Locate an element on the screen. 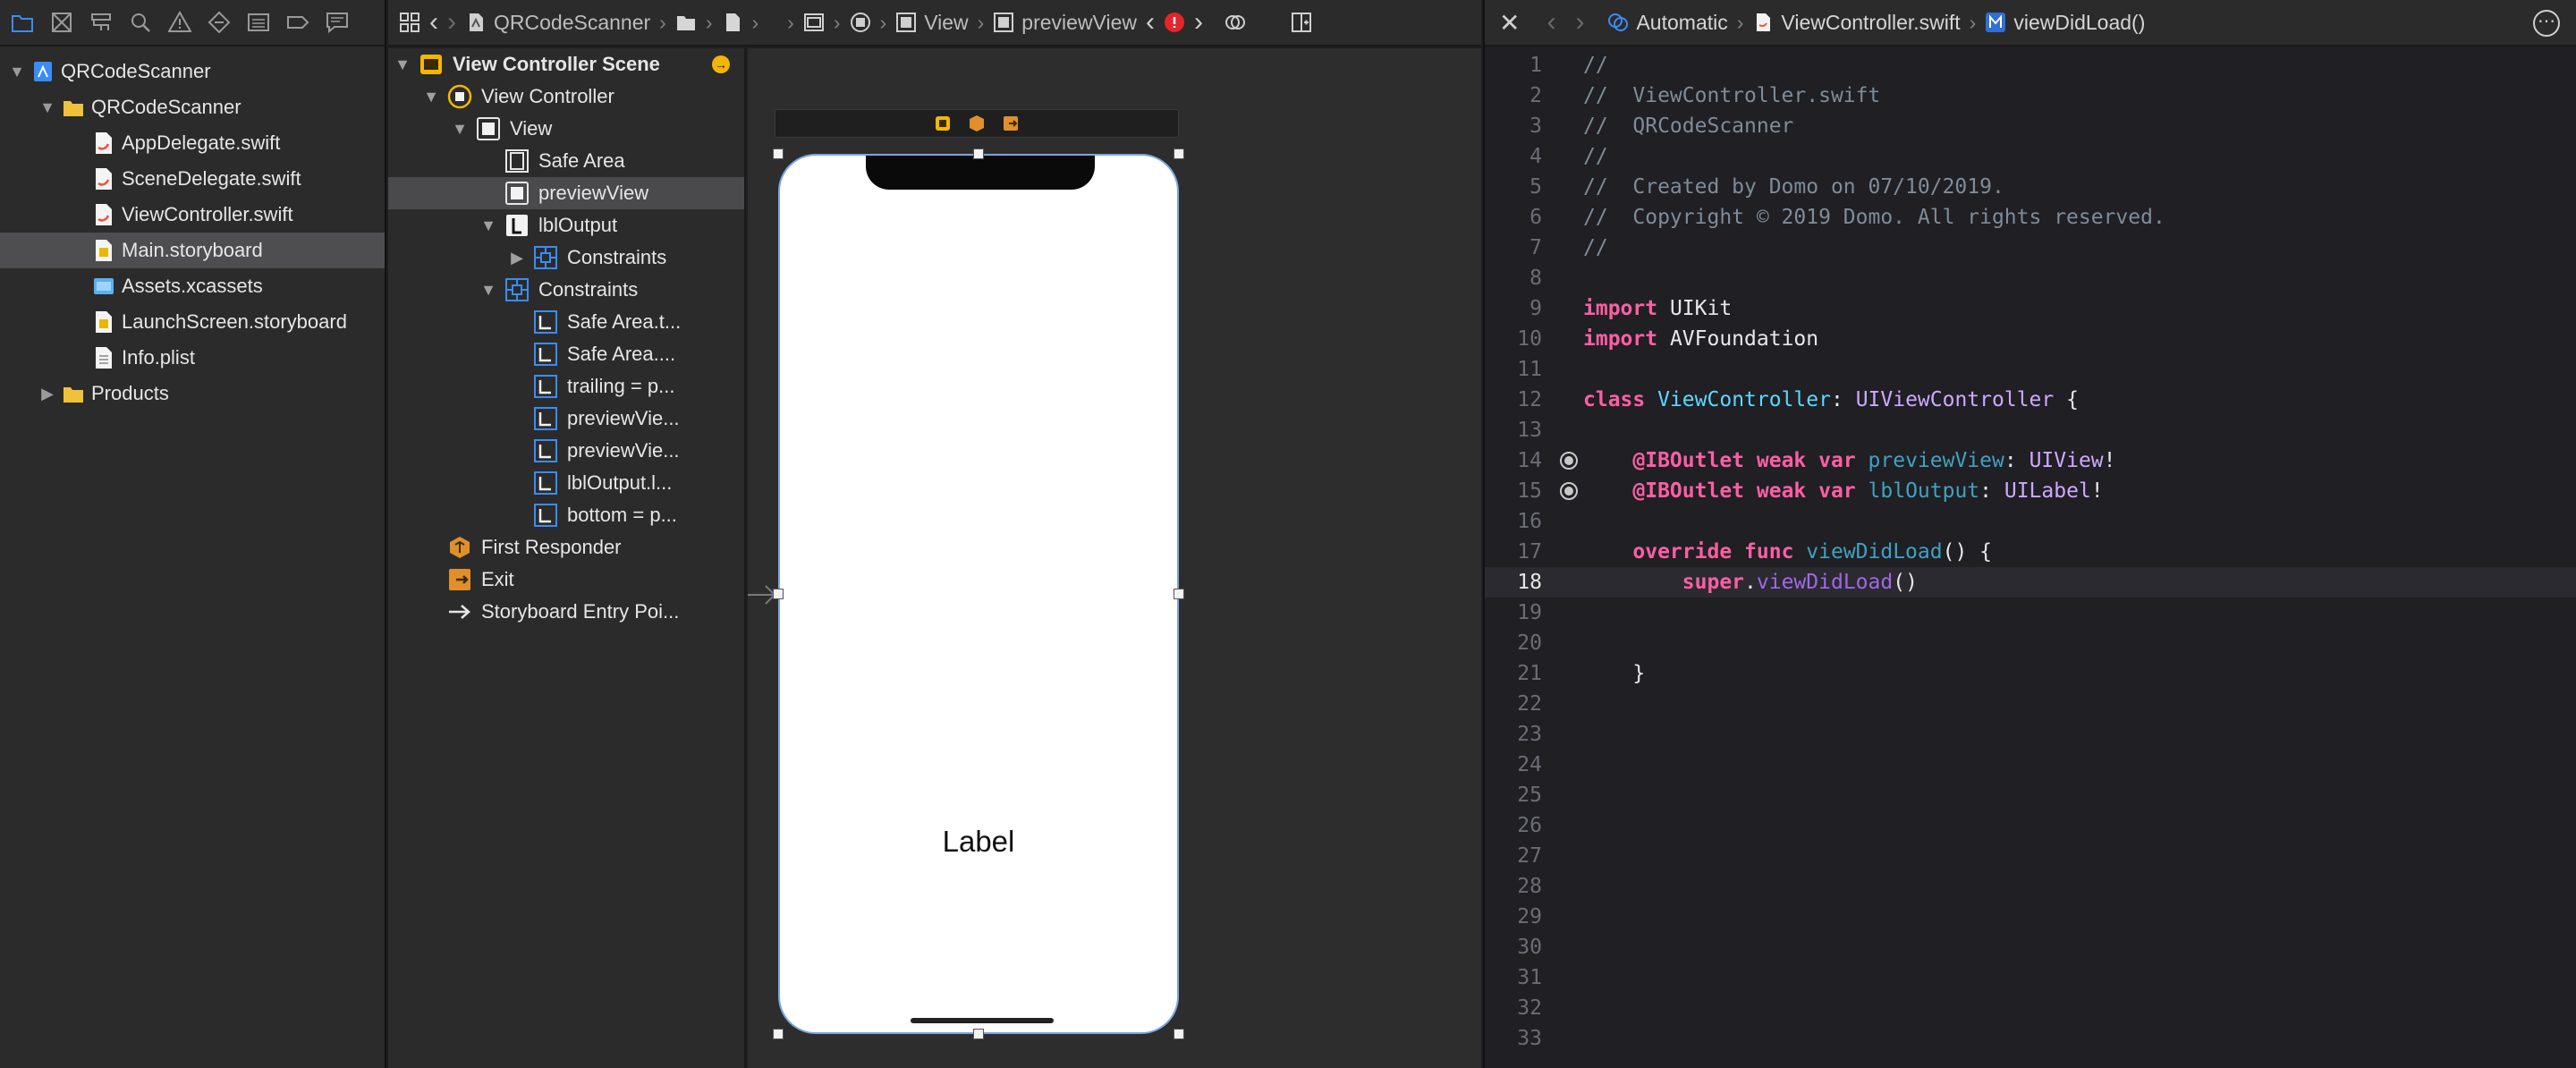 The image size is (2576, 1068). code-line: 8 is located at coordinates (2030, 278).